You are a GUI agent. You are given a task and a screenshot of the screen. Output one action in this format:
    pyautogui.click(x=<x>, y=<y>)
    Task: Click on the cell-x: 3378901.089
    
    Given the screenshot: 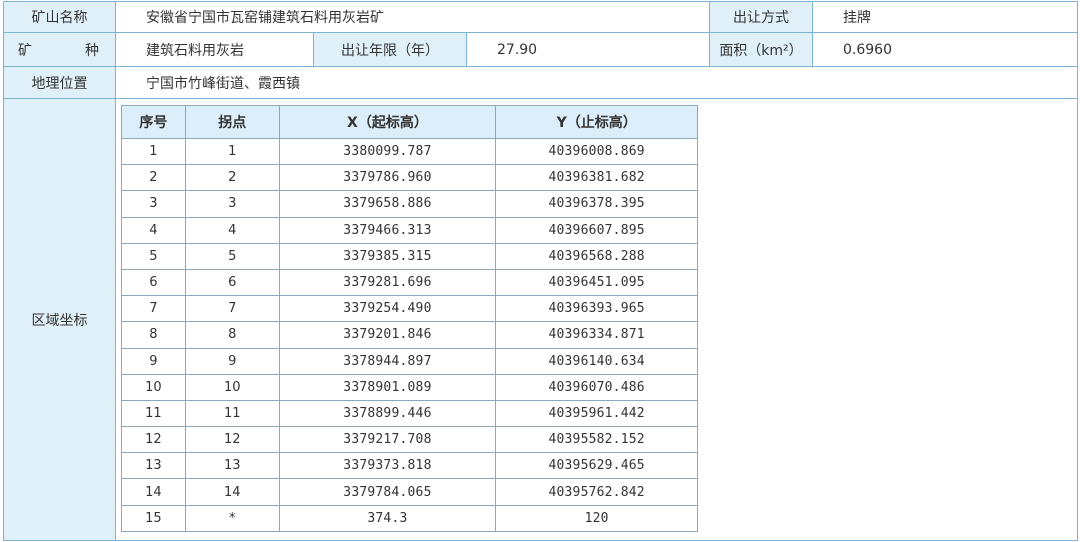 What is the action you would take?
    pyautogui.click(x=387, y=387)
    